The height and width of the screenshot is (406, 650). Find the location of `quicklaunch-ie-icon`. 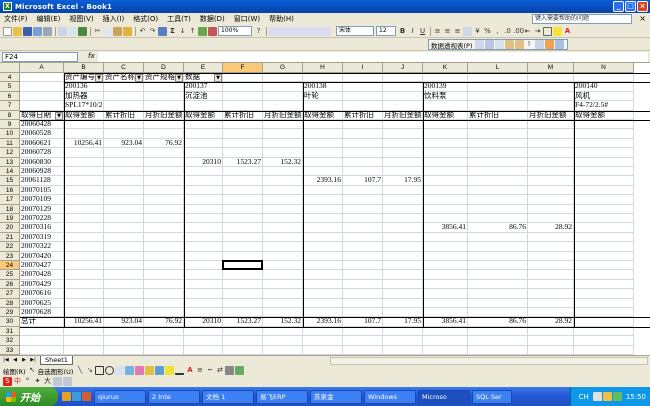

quicklaunch-ie-icon is located at coordinates (66, 396).